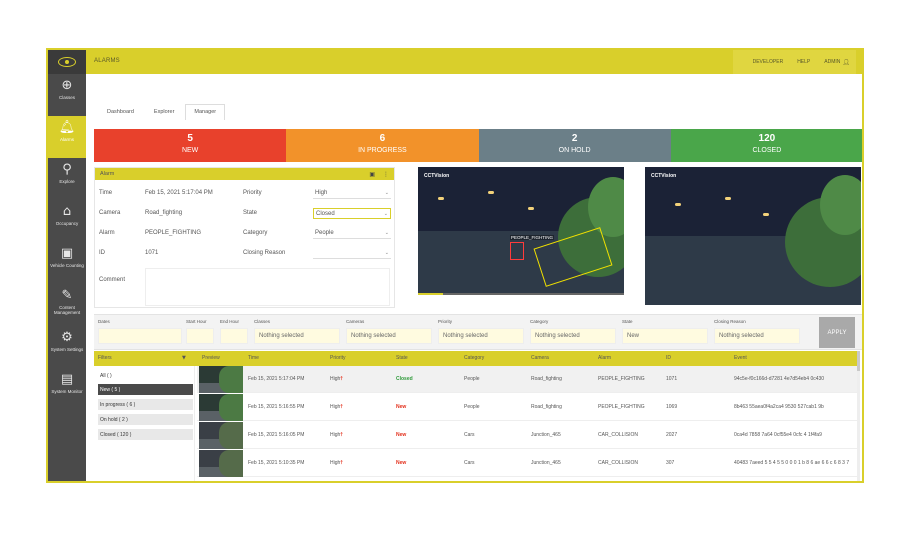 Image resolution: width=920 pixels, height=533 pixels. Describe the element at coordinates (253, 358) in the screenshot. I see `time-header: Time` at that location.